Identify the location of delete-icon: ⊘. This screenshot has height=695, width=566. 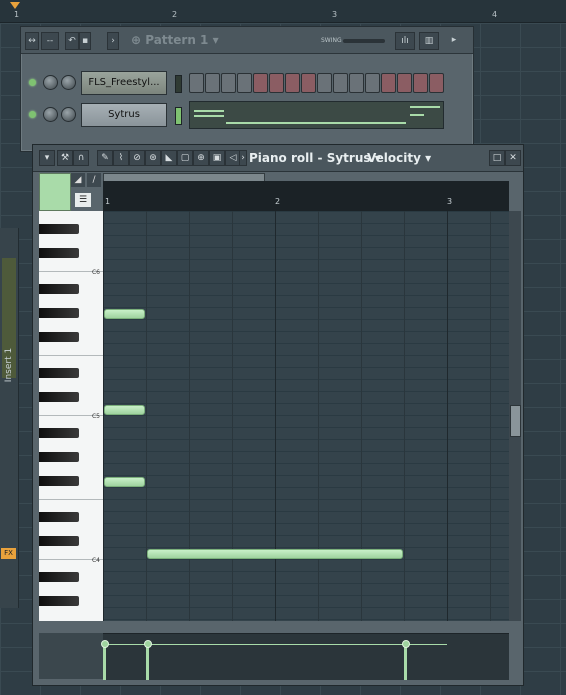
(137, 158).